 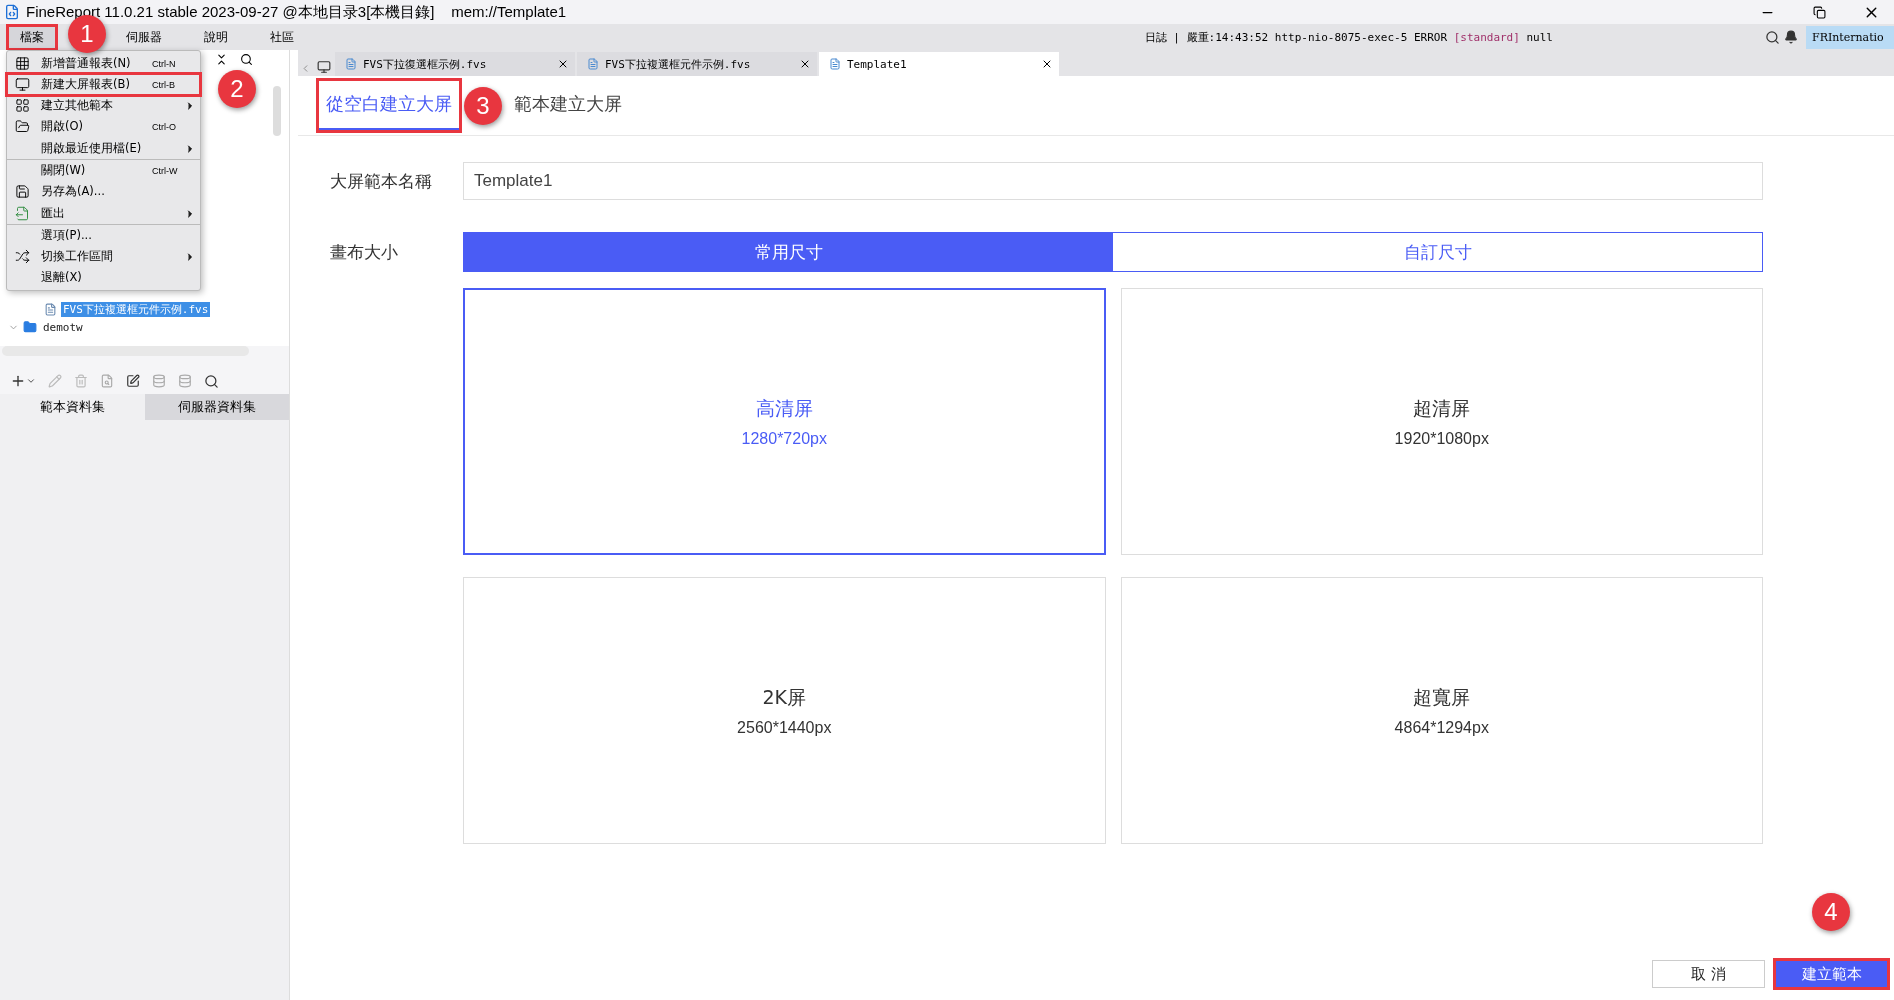 What do you see at coordinates (246, 59) in the screenshot?
I see `search-icon` at bounding box center [246, 59].